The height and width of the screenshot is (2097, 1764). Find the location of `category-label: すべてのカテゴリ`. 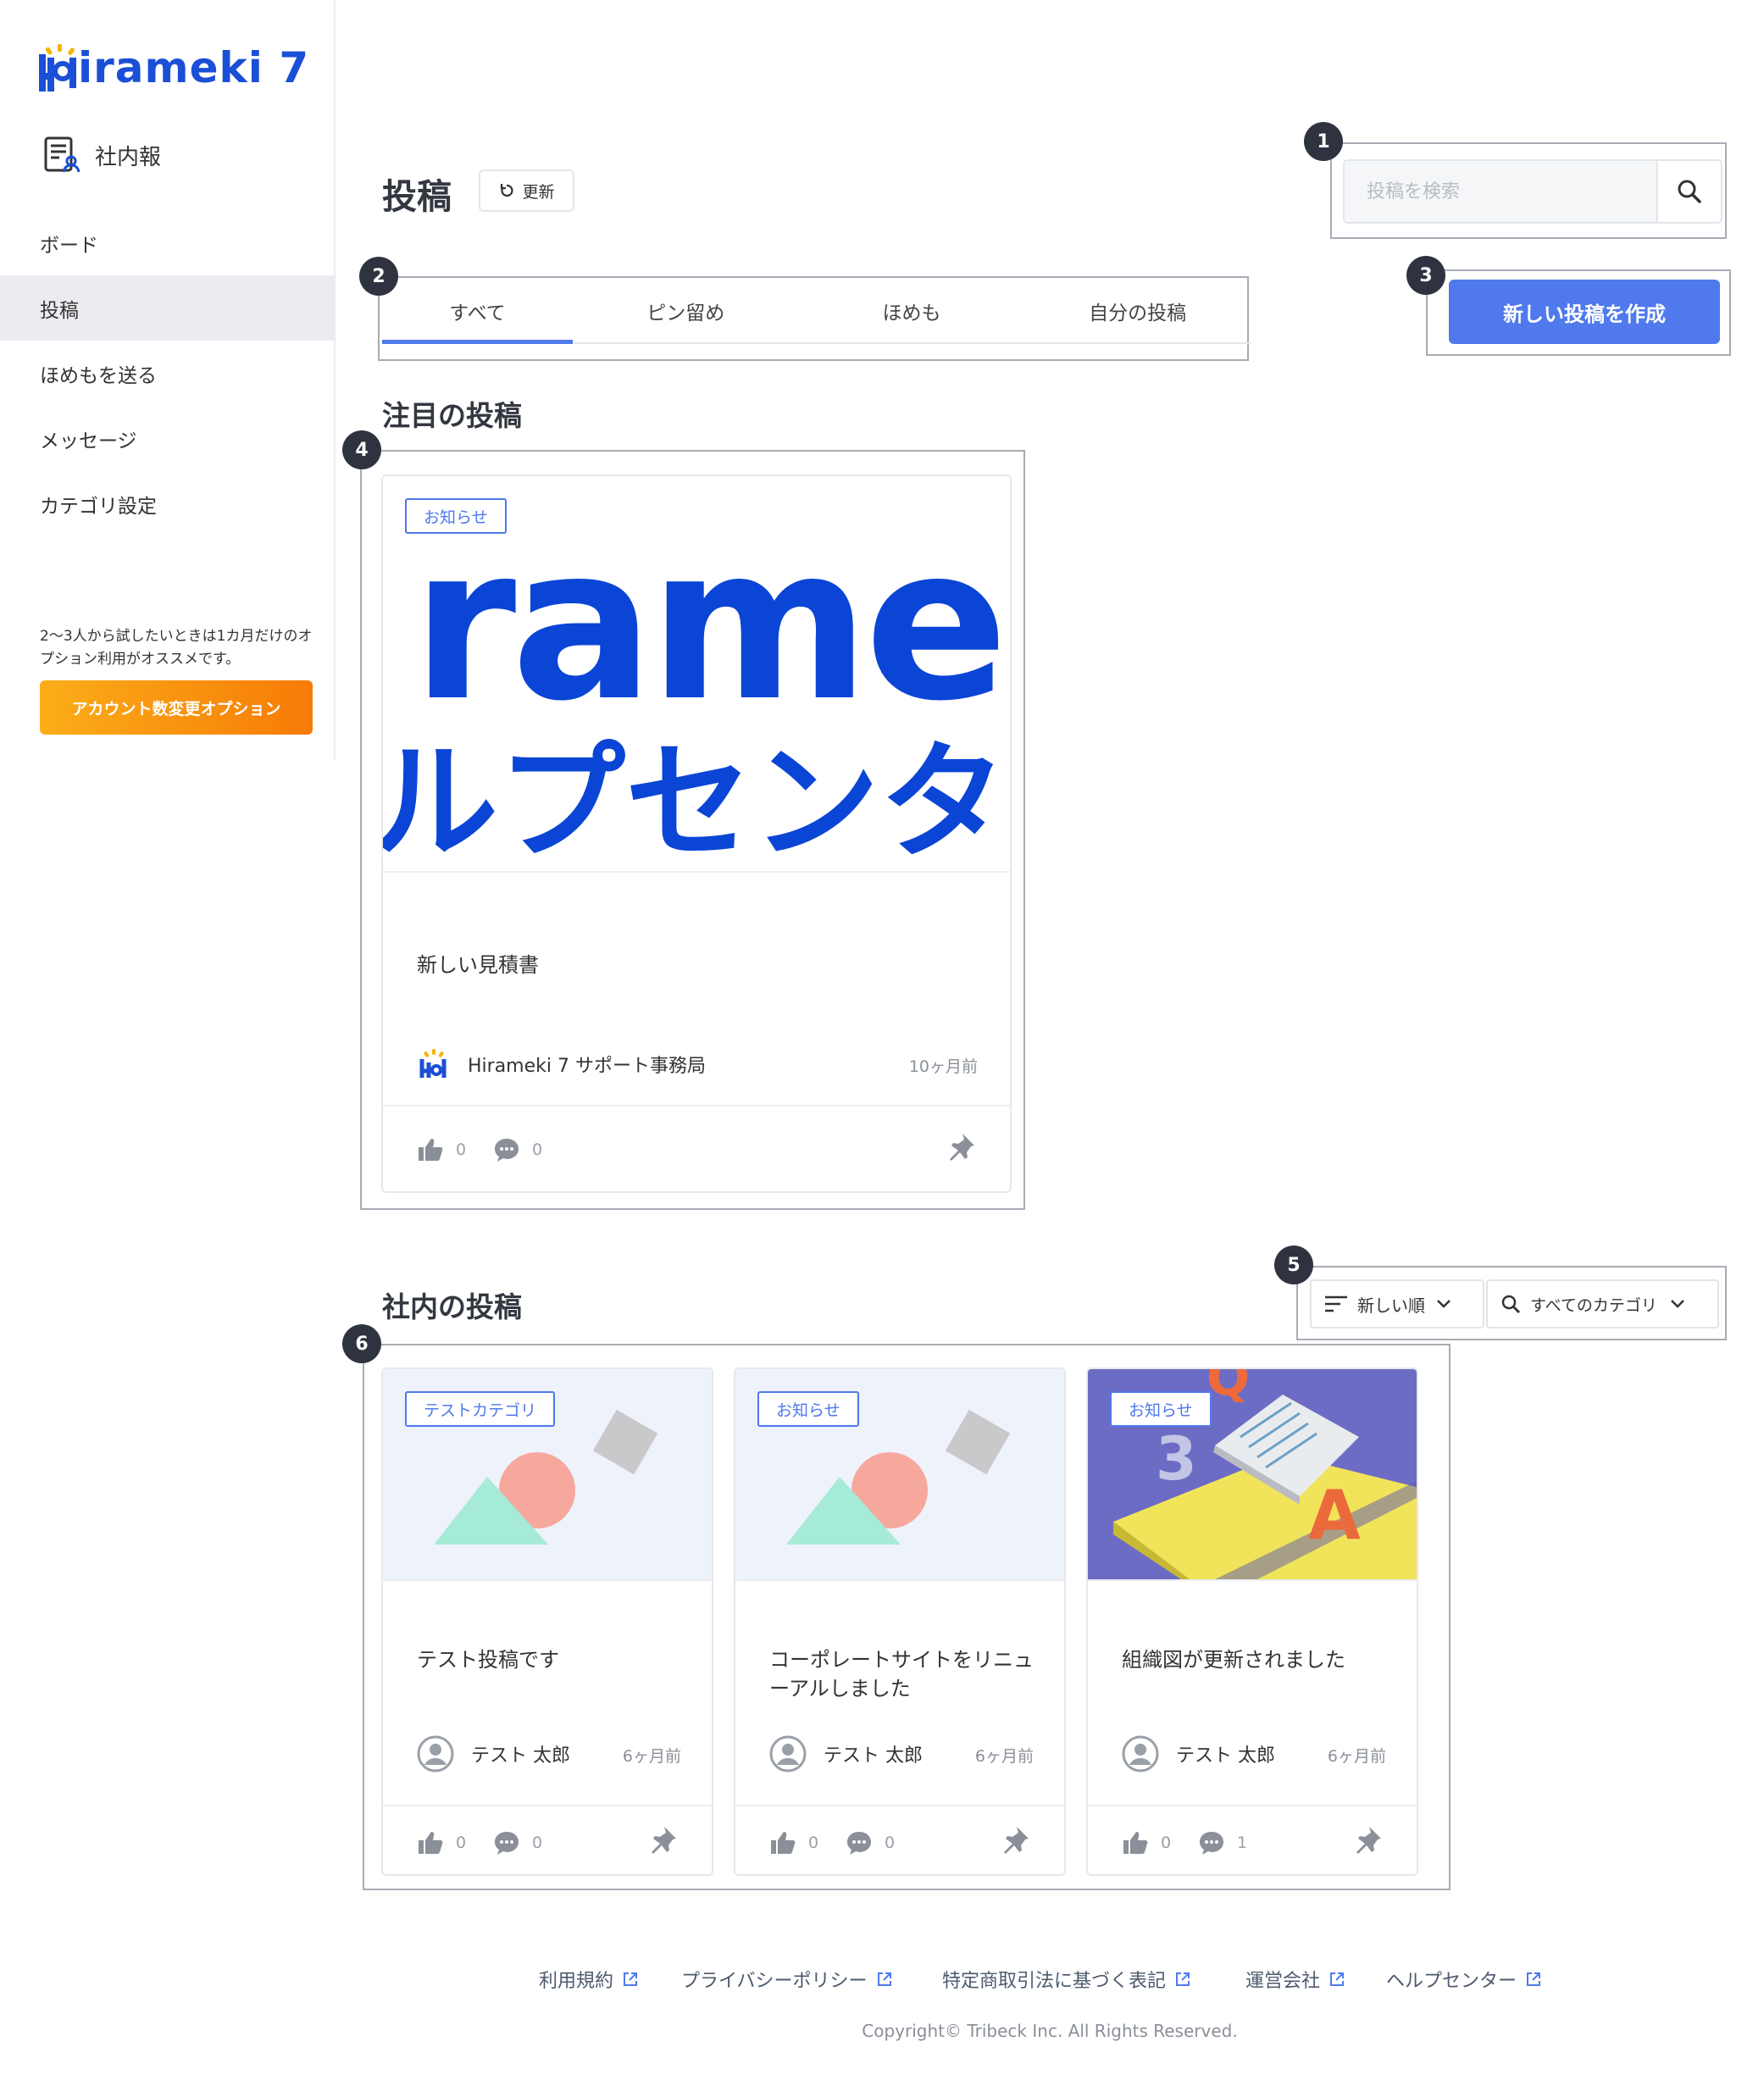

category-label: すべてのカテゴリ is located at coordinates (1594, 1305).